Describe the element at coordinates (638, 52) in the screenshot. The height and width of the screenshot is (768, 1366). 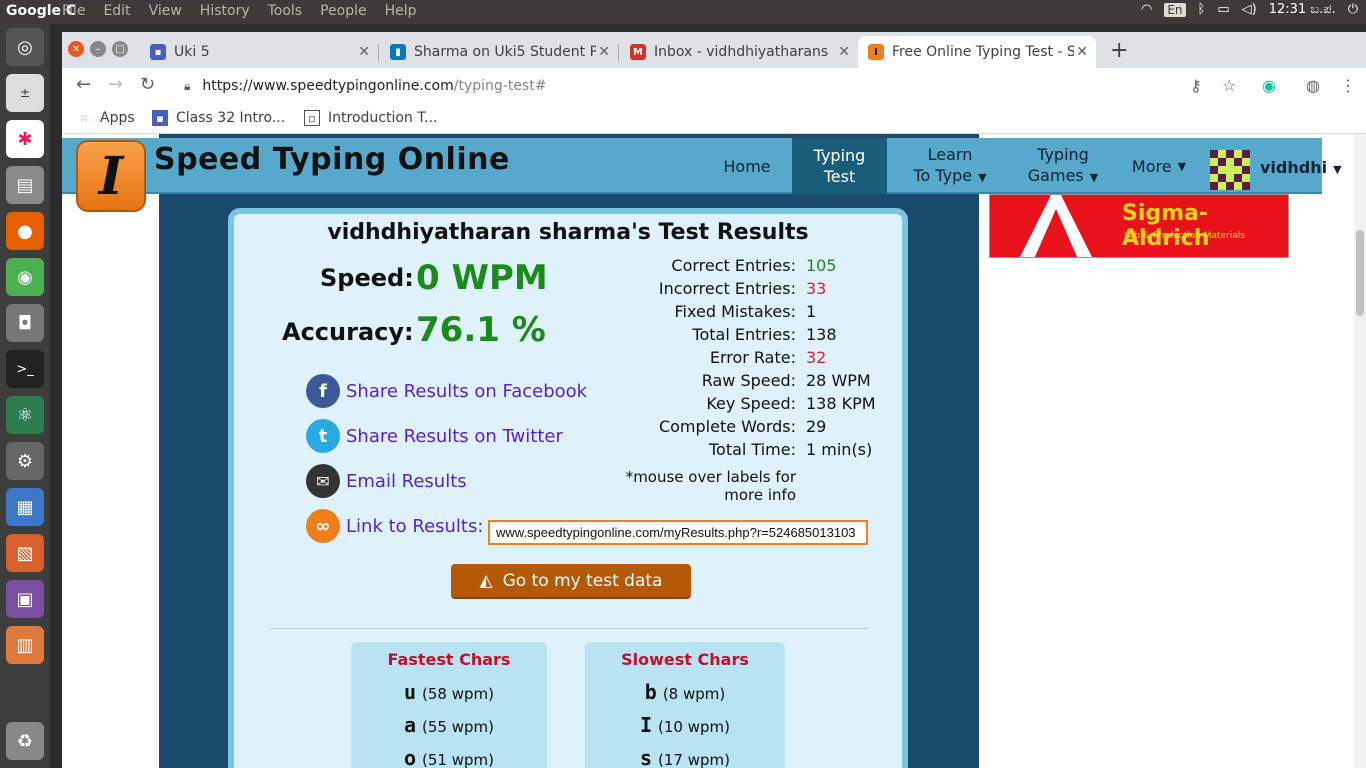
I see `gmail-icon: M` at that location.